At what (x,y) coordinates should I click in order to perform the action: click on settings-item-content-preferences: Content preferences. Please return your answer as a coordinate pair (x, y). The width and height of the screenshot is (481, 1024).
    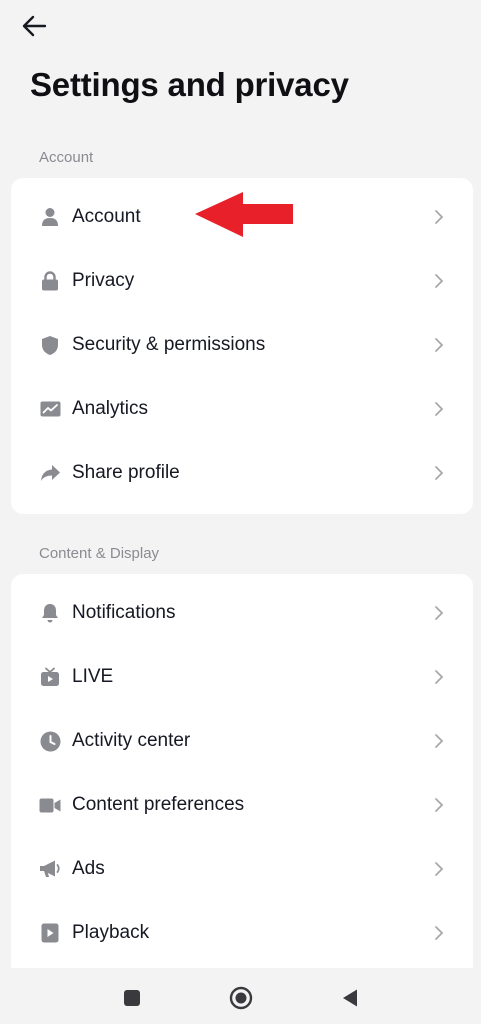
    Looking at the image, I should click on (242, 805).